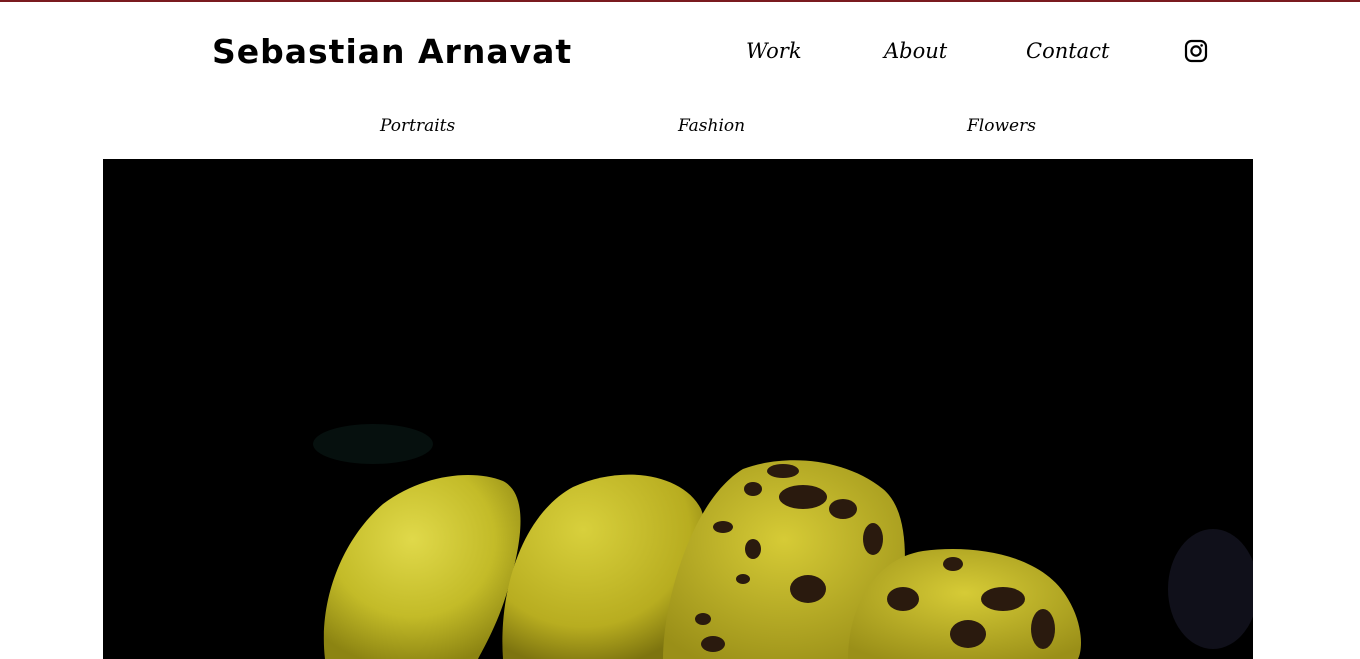 The image size is (1360, 659). Describe the element at coordinates (915, 51) in the screenshot. I see `nav-link-about: About` at that location.